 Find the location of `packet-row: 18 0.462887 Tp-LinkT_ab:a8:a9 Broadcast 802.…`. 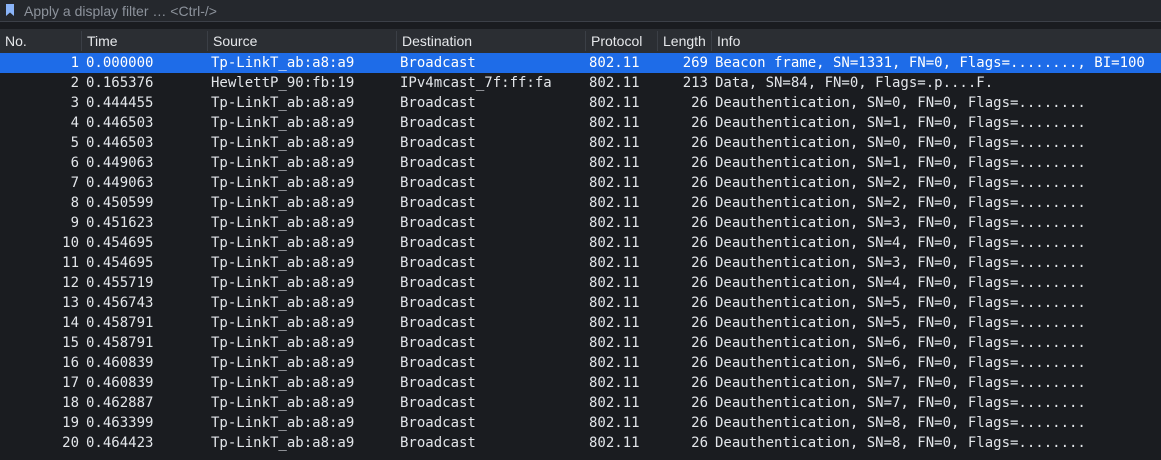

packet-row: 18 0.462887 Tp-LinkT_ab:a8:a9 Broadcast 802.… is located at coordinates (580, 403).